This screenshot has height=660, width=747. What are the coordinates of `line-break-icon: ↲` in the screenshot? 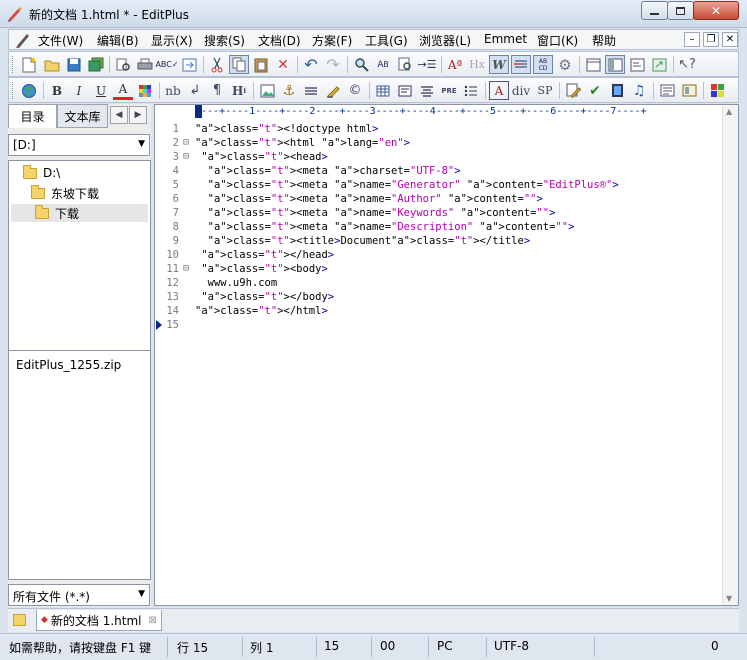 It's located at (195, 90).